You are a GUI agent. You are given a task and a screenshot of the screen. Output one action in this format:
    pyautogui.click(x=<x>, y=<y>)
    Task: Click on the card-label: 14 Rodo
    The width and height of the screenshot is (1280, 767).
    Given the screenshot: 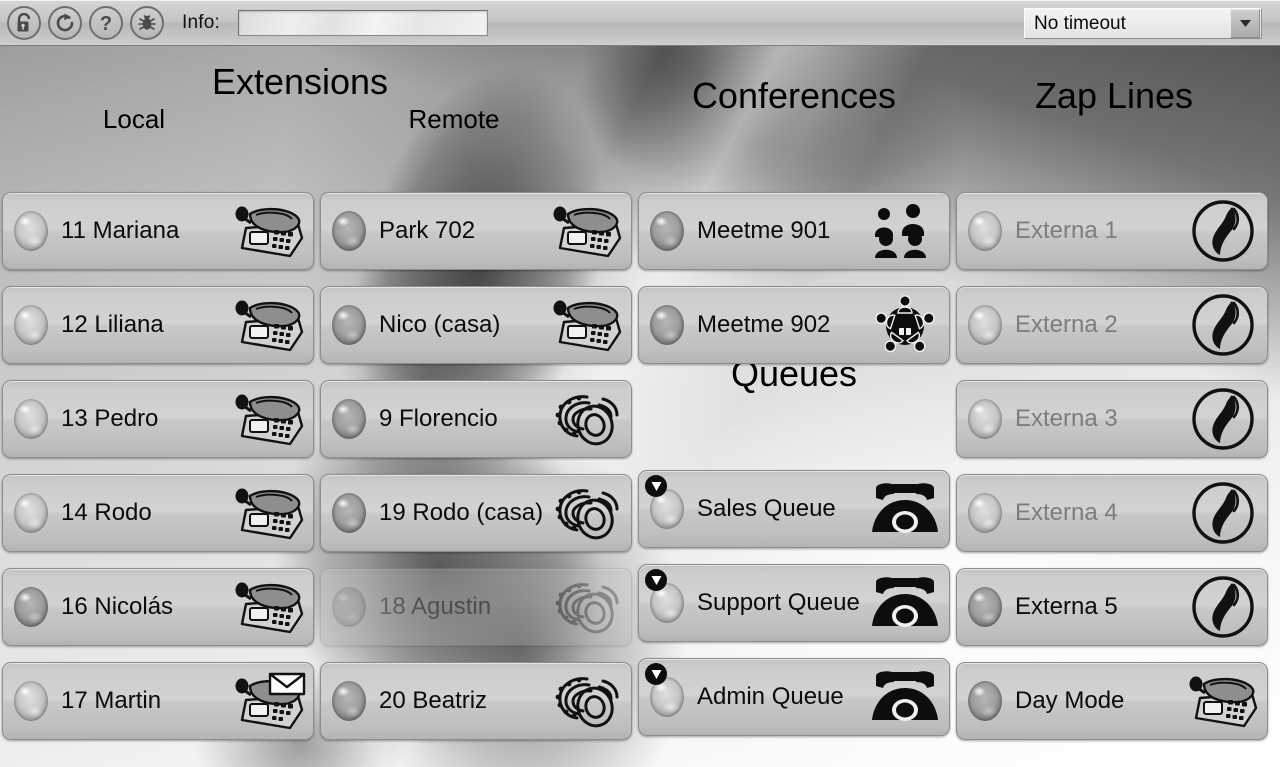 What is the action you would take?
    pyautogui.click(x=106, y=512)
    